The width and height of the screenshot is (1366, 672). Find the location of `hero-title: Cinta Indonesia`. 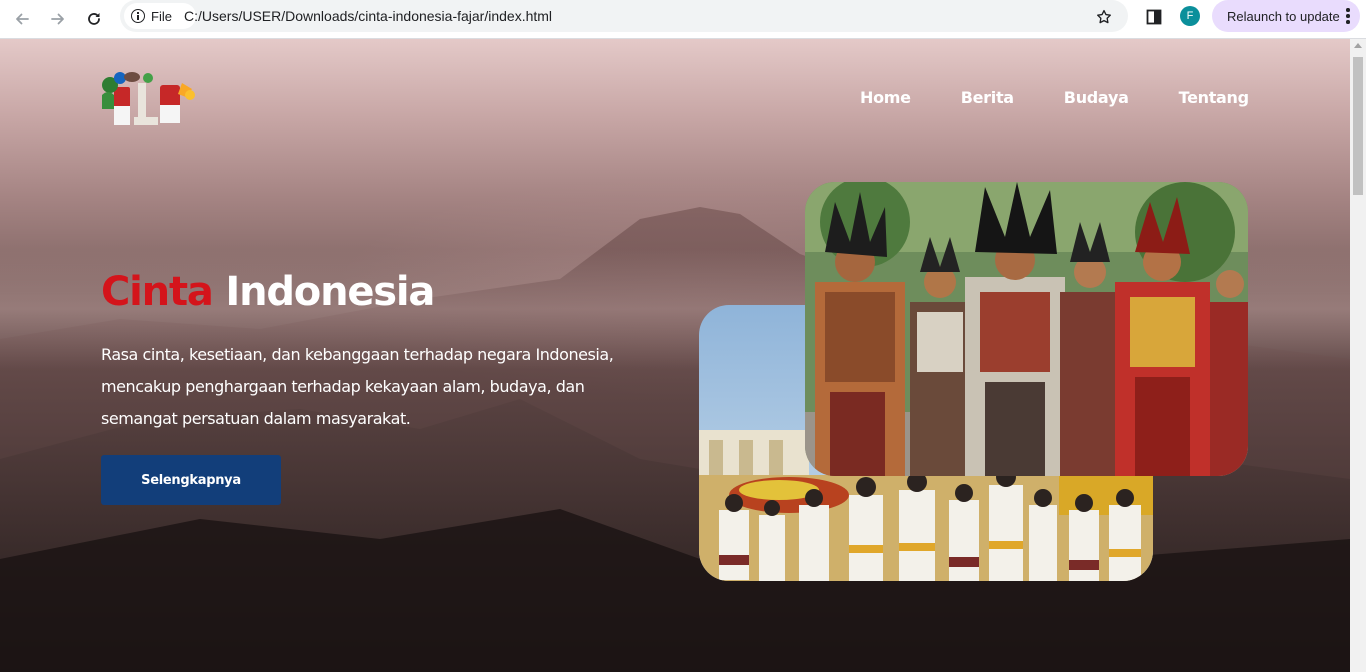

hero-title: Cinta Indonesia is located at coordinates (268, 292).